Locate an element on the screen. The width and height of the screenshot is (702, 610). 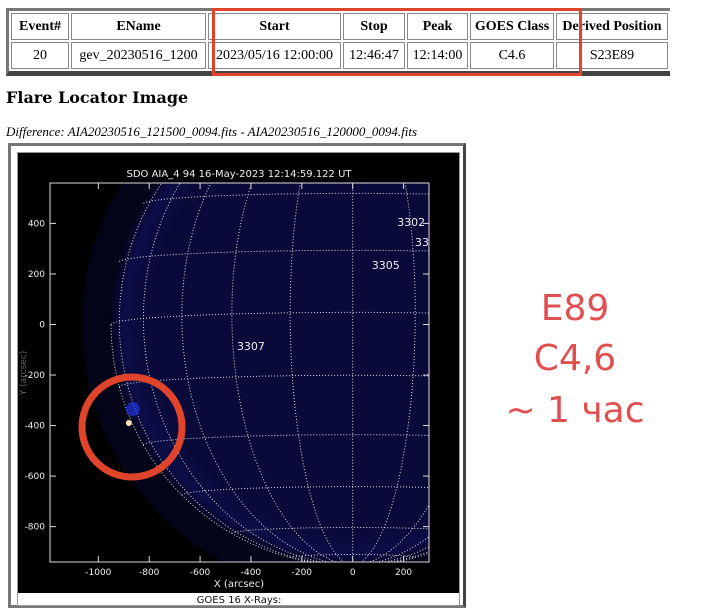
x-tick-label: -200 is located at coordinates (302, 573).